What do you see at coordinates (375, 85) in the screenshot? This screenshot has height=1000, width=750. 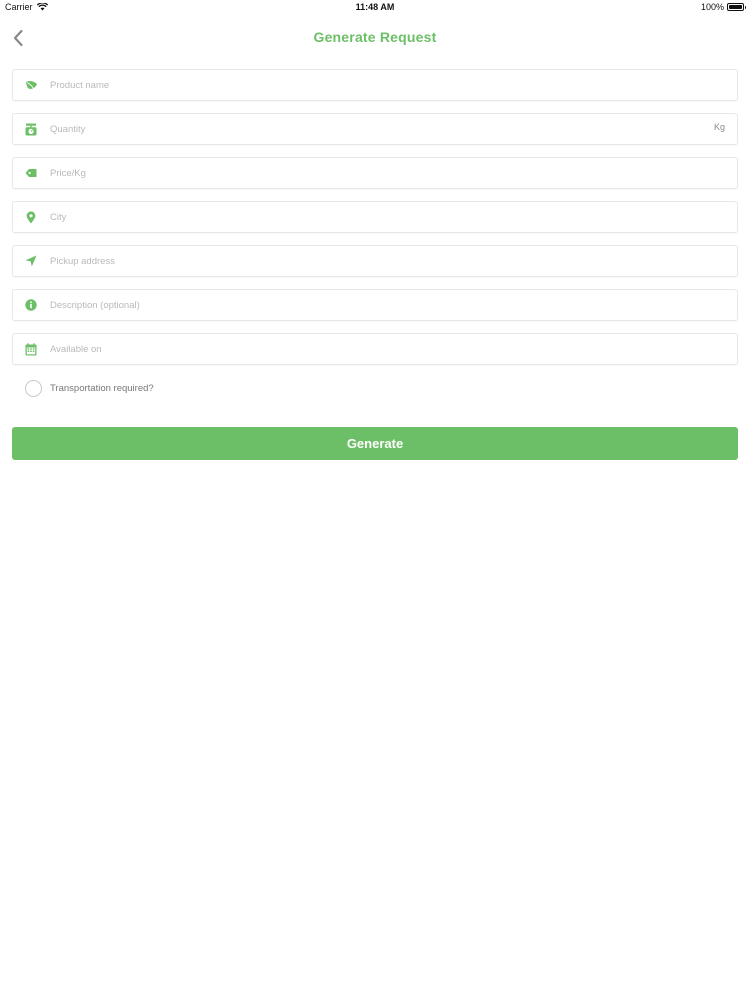 I see `product-name-field: Product name` at bounding box center [375, 85].